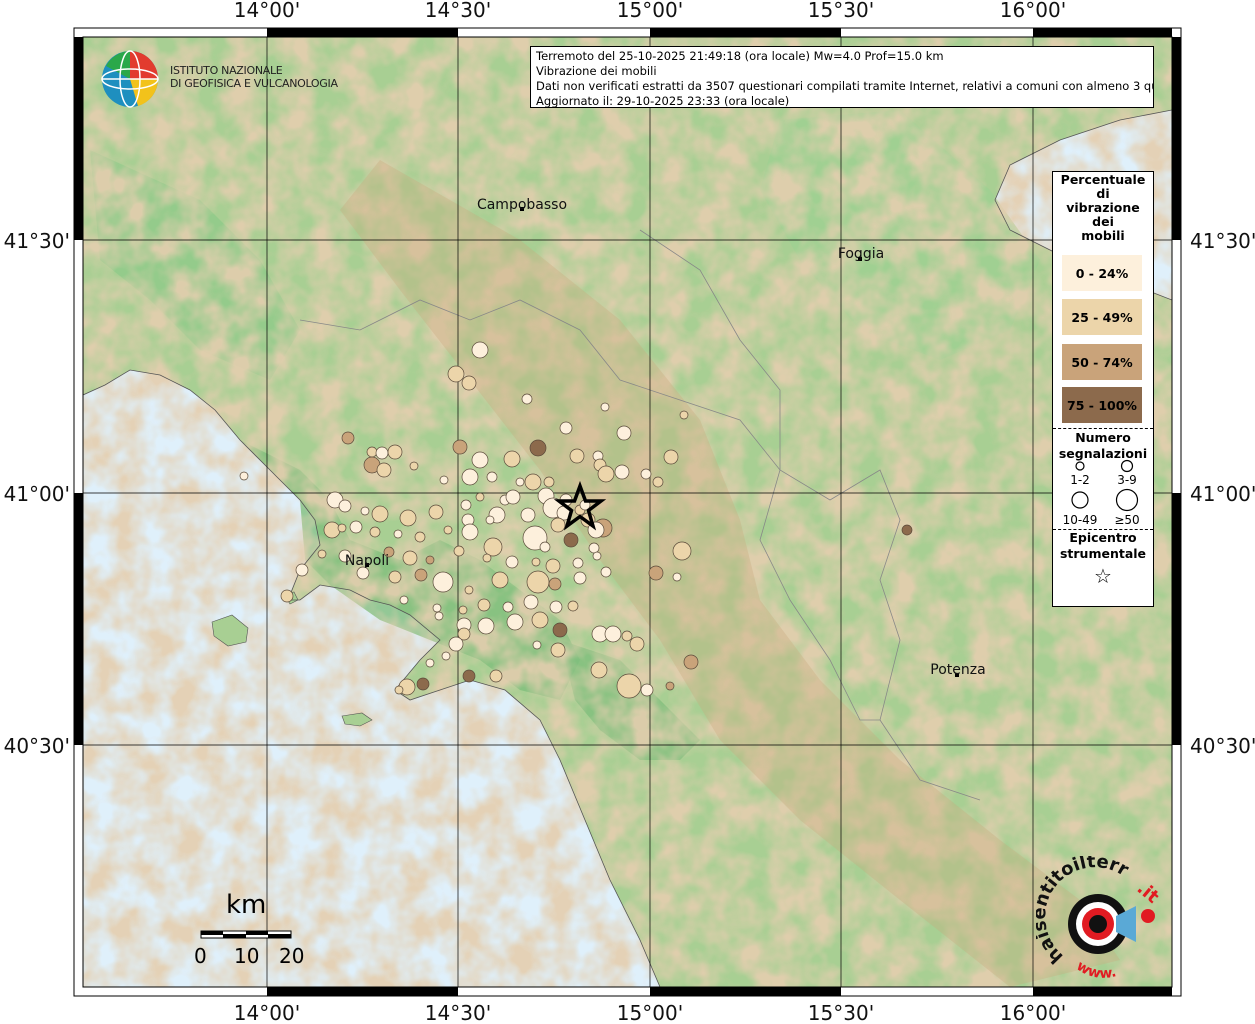  What do you see at coordinates (1080, 480) in the screenshot?
I see `size-label-1-2: 1-2` at bounding box center [1080, 480].